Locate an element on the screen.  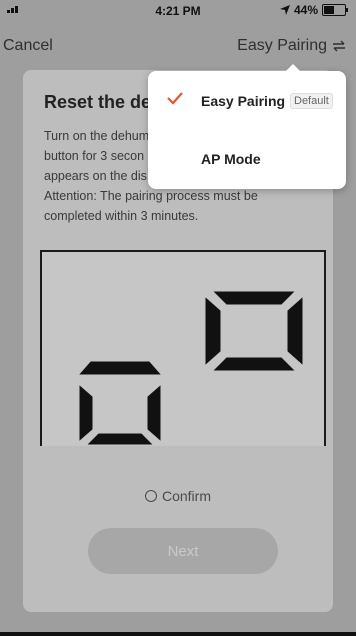
swap-arrows-icon is located at coordinates (339, 46).